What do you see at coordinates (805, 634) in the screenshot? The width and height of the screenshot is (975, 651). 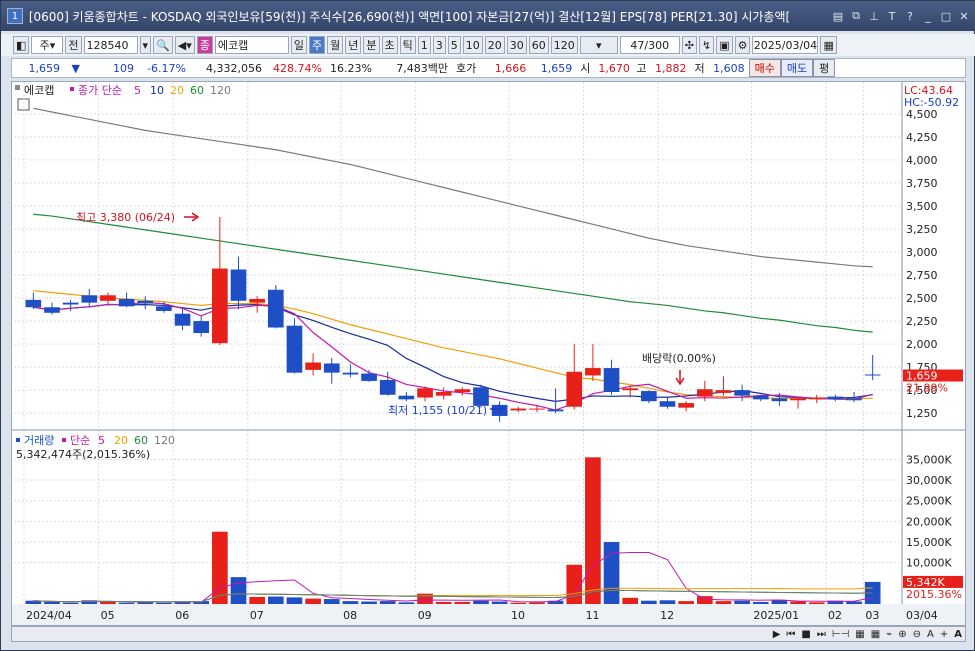 I see `stop-icon: ■` at bounding box center [805, 634].